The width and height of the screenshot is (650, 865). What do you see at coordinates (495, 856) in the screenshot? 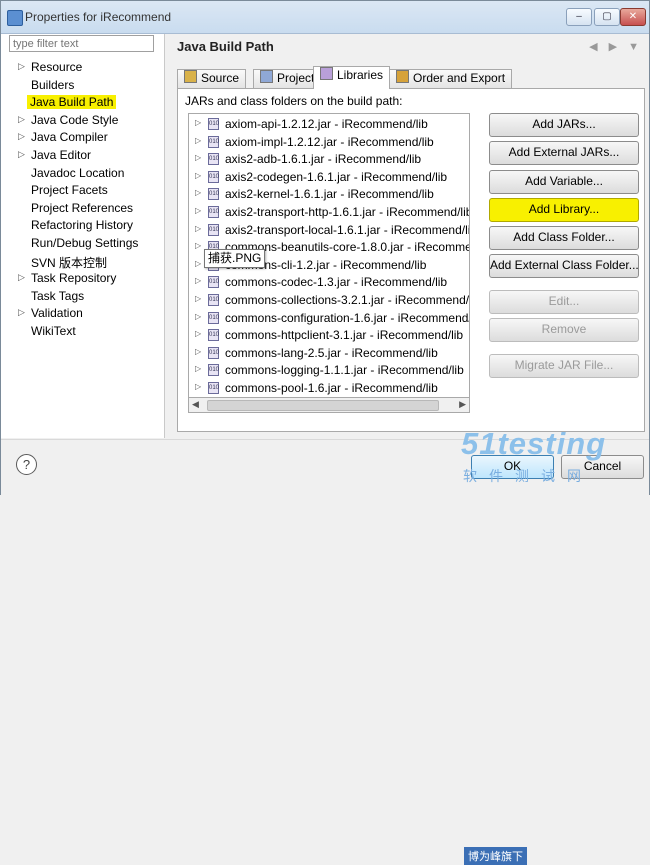
I see `watermark-badge: 博为峰旗下` at bounding box center [495, 856].